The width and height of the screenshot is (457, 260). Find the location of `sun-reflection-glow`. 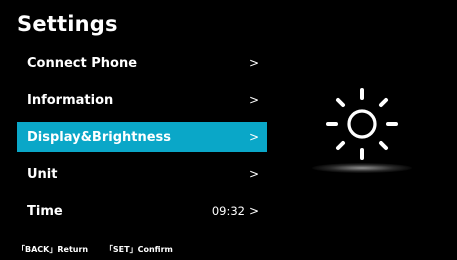

sun-reflection-glow is located at coordinates (362, 168).